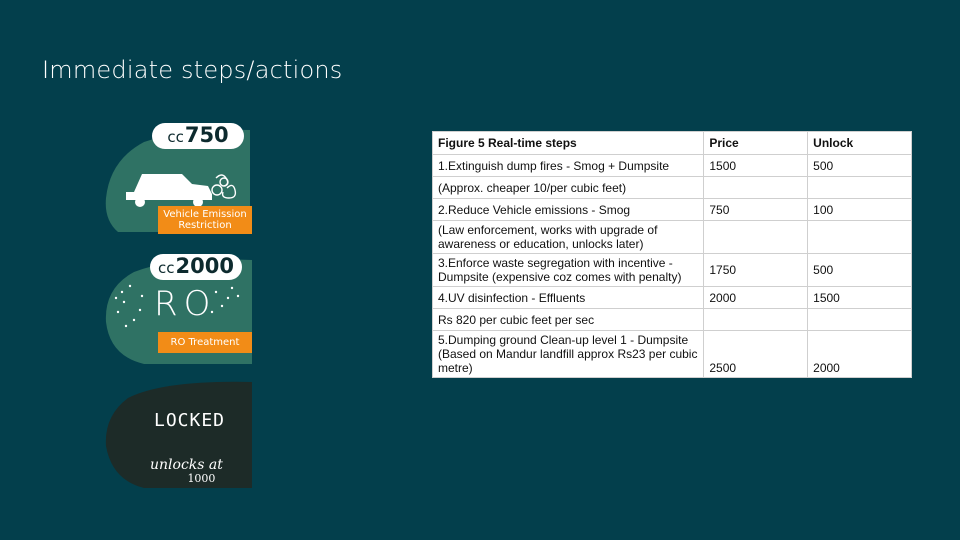 This screenshot has width=960, height=540. Describe the element at coordinates (201, 478) in the screenshot. I see `unlock-value: 1000` at that location.